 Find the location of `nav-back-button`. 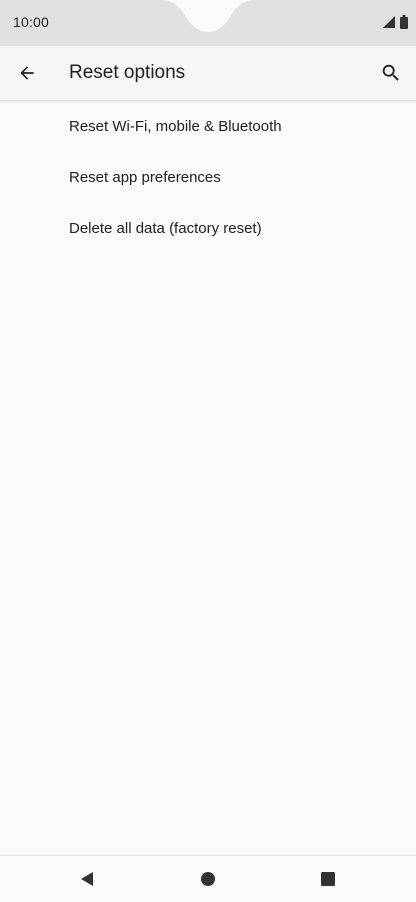

nav-back-button is located at coordinates (87, 879).